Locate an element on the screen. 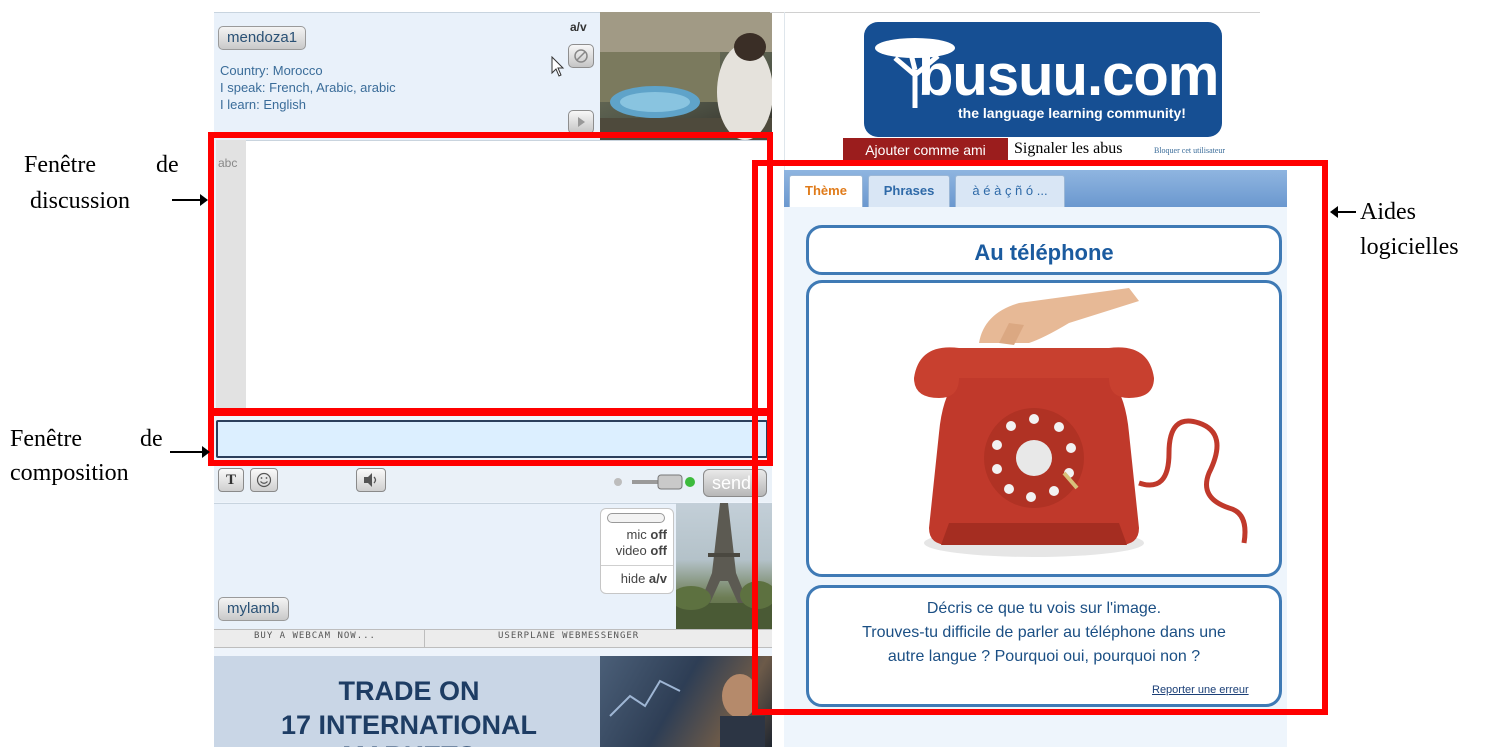 Image resolution: width=1492 pixels, height=747 pixels. hide-av-label: a/v is located at coordinates (657, 578).